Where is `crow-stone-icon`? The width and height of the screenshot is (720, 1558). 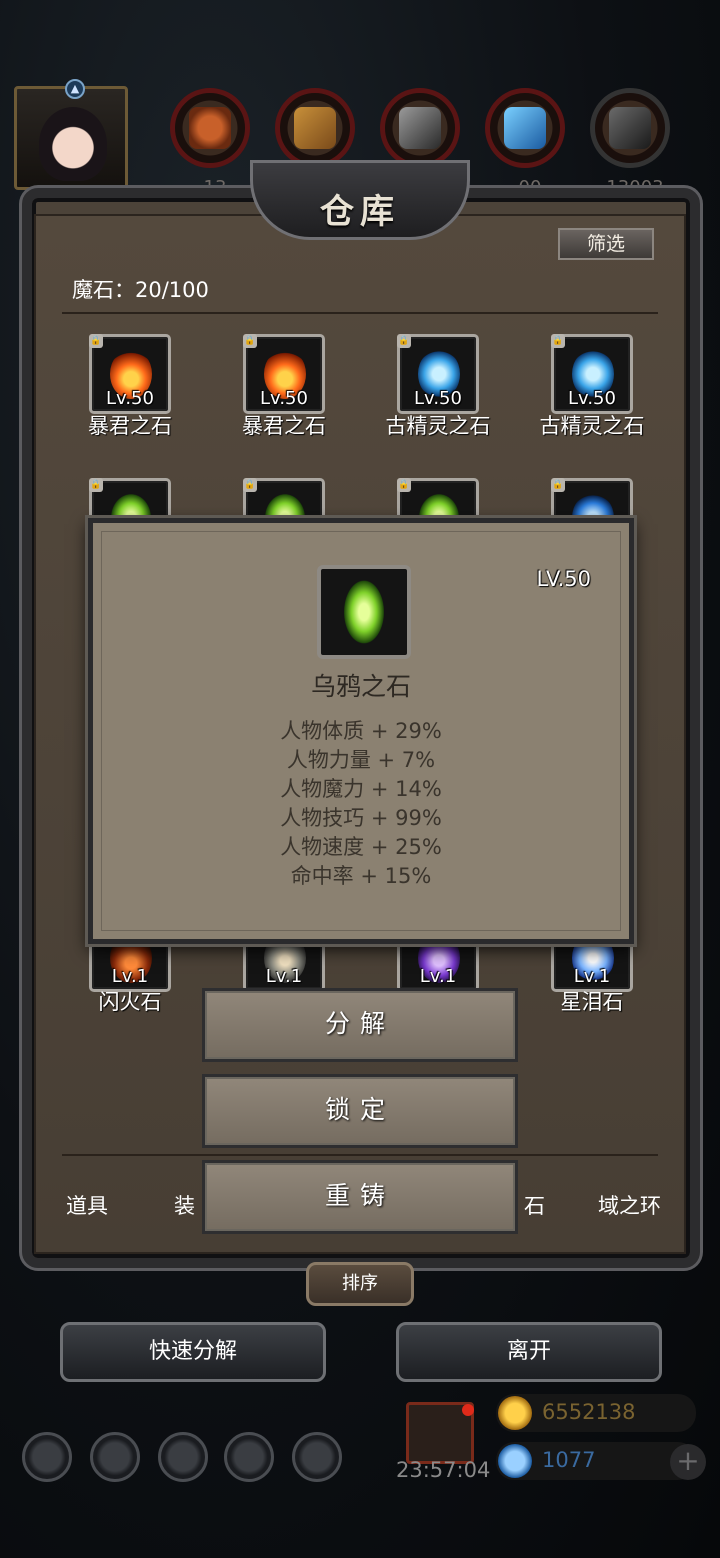 crow-stone-icon is located at coordinates (364, 612).